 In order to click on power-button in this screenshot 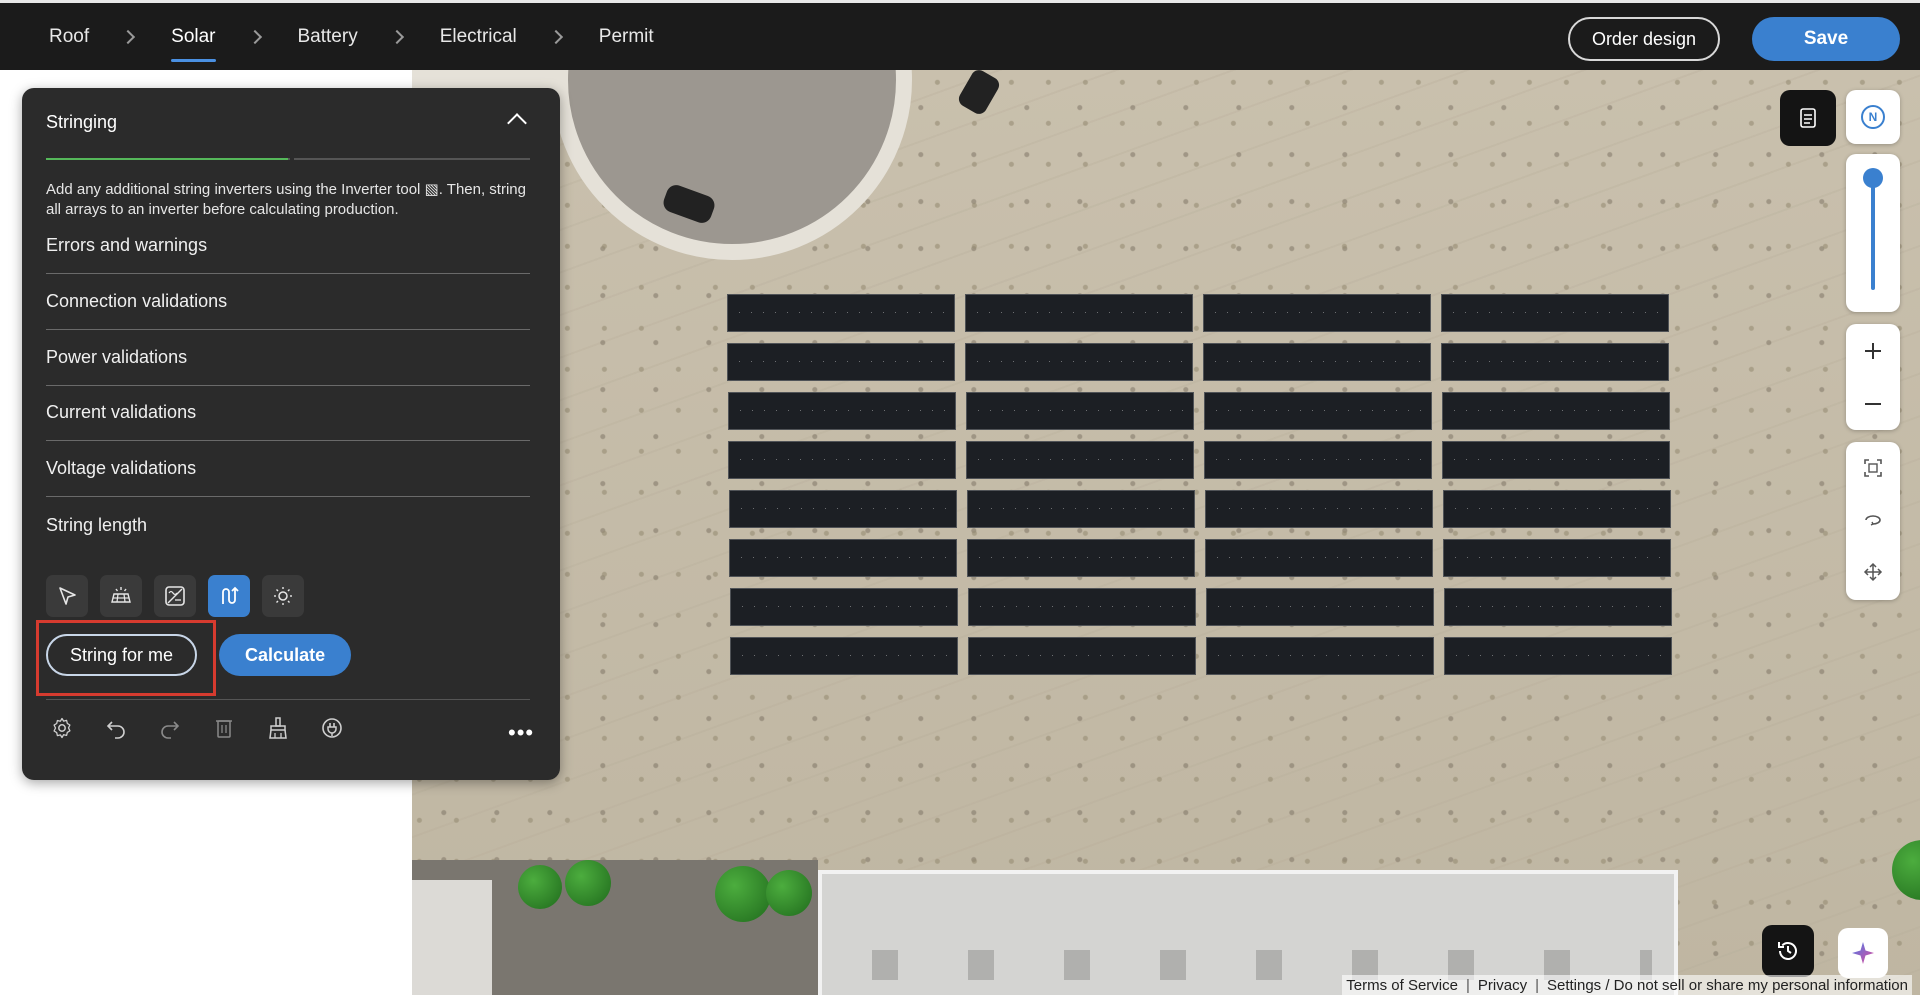, I will do `click(332, 728)`.